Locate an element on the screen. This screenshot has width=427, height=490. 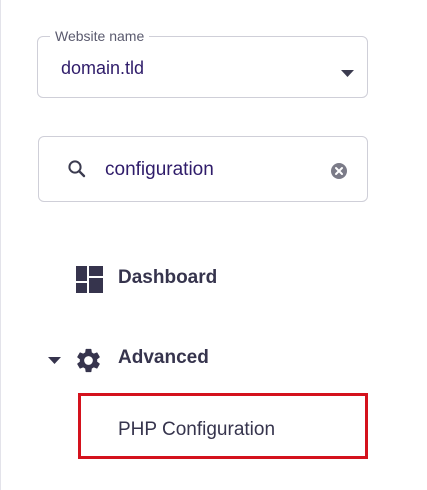
sidebar-item-advanced: Advanced is located at coordinates (213, 358).